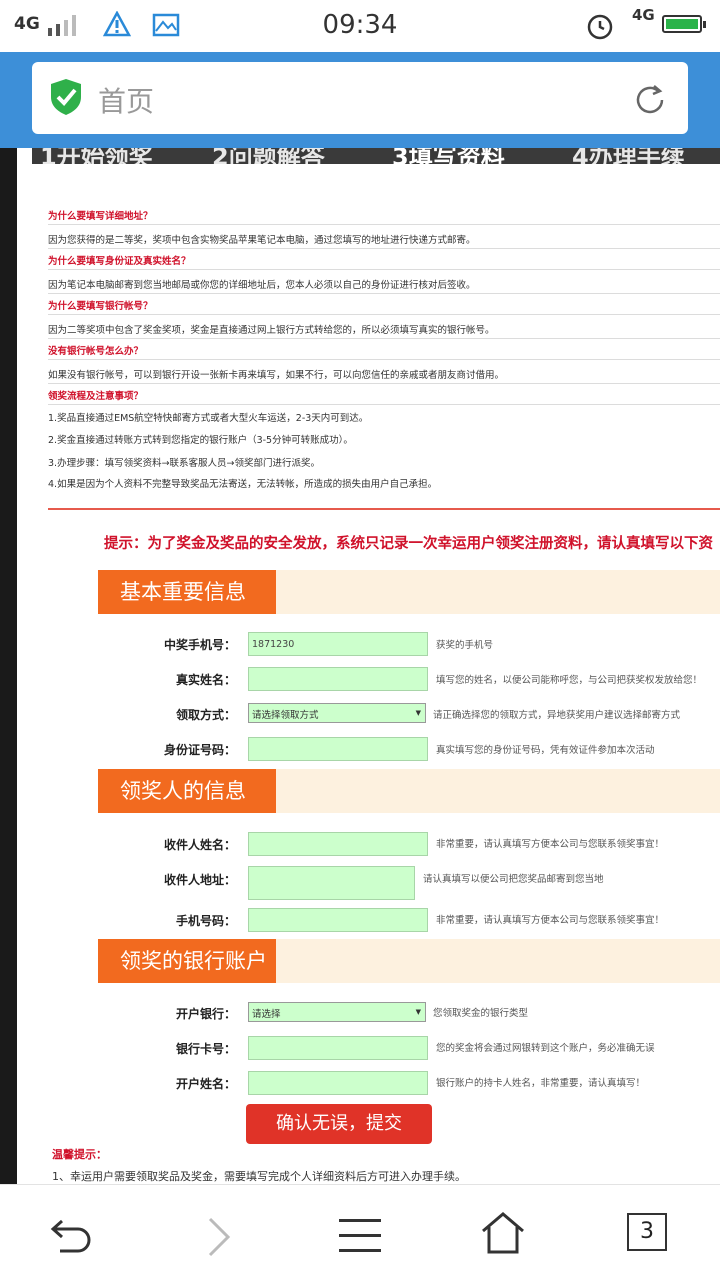  What do you see at coordinates (550, 920) in the screenshot?
I see `mobile-hint: 非常重要，请认真填写方便本公司与您联系领奖事宜！` at bounding box center [550, 920].